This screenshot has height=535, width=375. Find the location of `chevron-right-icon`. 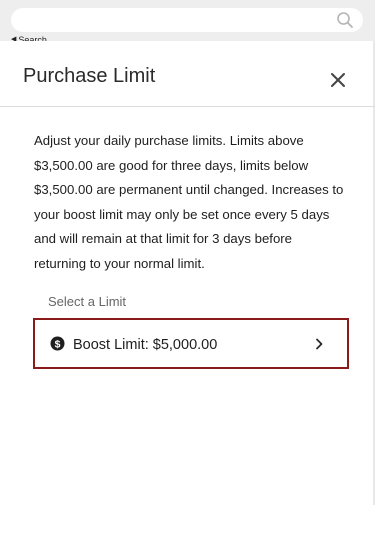

chevron-right-icon is located at coordinates (319, 344).